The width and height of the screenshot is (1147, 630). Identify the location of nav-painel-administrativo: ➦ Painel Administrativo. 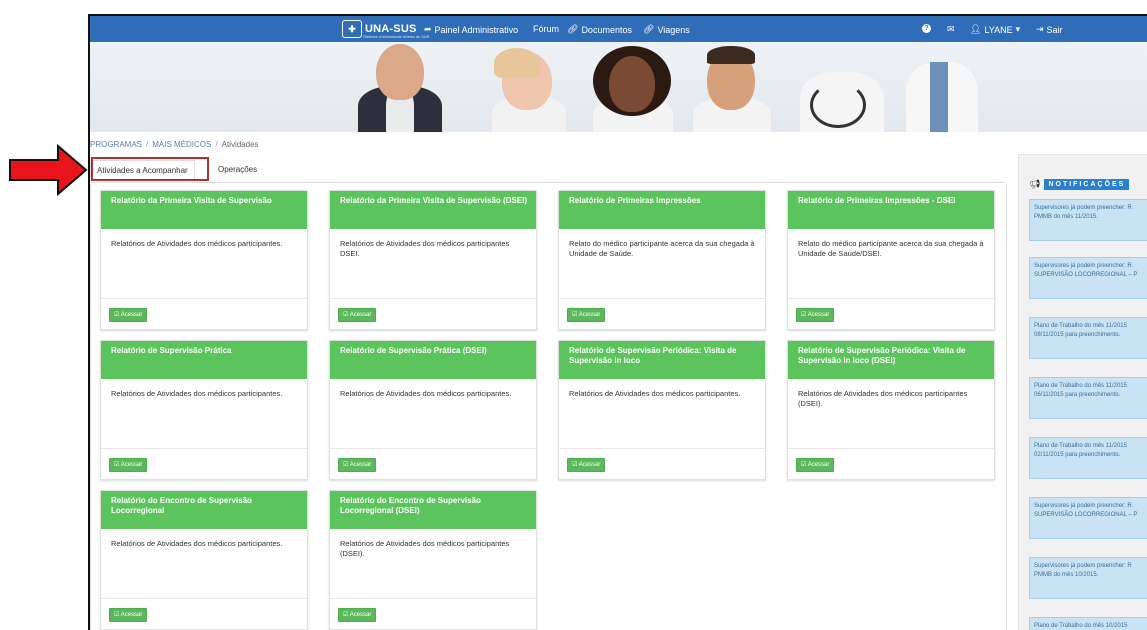
(471, 29).